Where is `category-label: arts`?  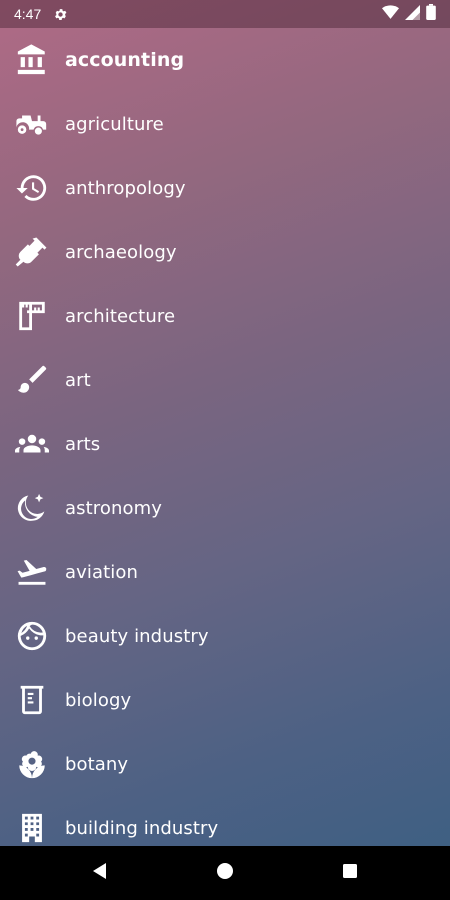 category-label: arts is located at coordinates (83, 444).